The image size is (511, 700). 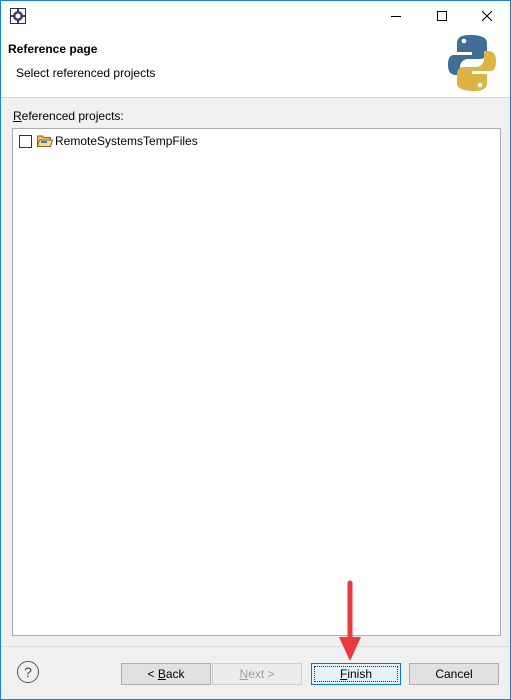 What do you see at coordinates (45, 141) in the screenshot?
I see `open-folder-icon` at bounding box center [45, 141].